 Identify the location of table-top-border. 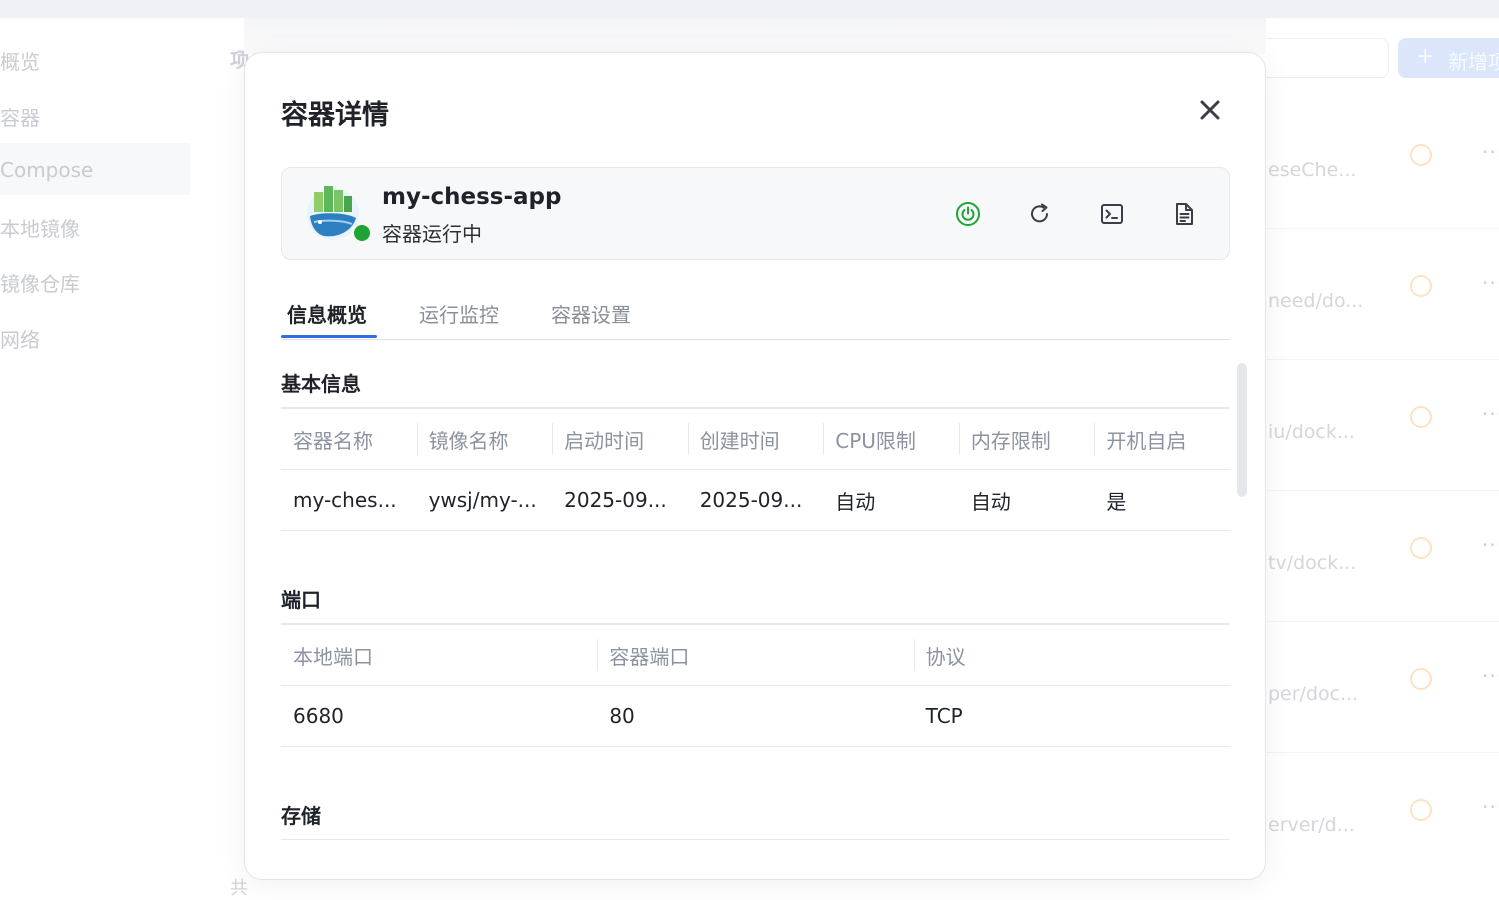
(755, 839).